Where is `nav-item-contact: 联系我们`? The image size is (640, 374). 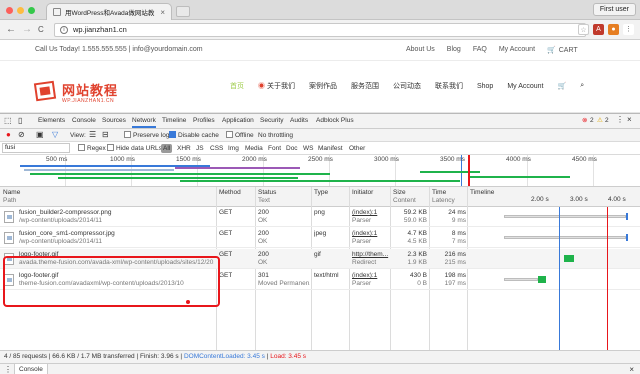 nav-item-contact: 联系我们 is located at coordinates (449, 86).